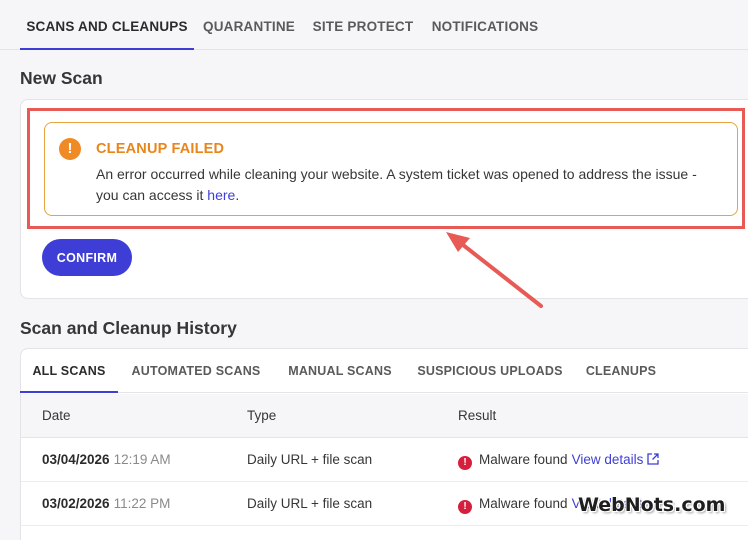 Image resolution: width=748 pixels, height=540 pixels. I want to click on tab-automated-scans: AUTOMATED SCANS, so click(196, 371).